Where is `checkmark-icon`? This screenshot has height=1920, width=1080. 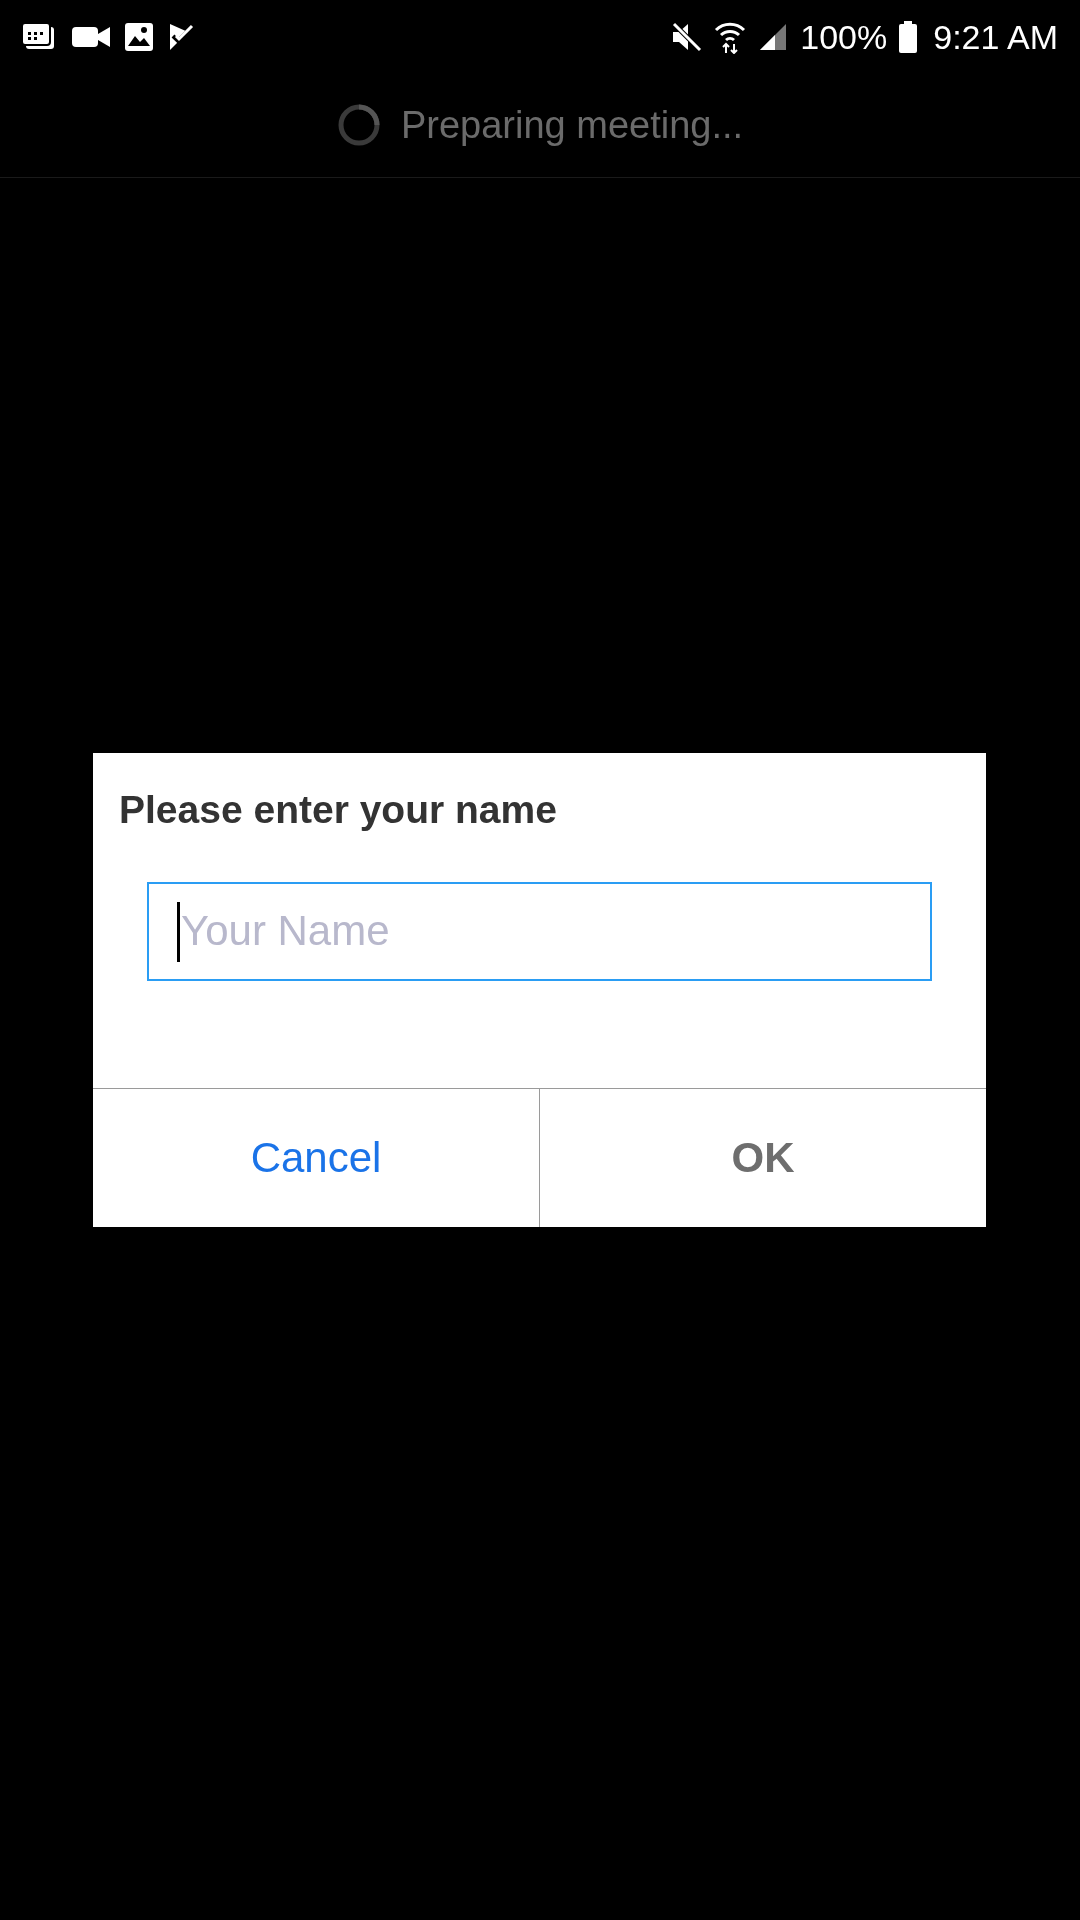
checkmark-icon is located at coordinates (182, 36).